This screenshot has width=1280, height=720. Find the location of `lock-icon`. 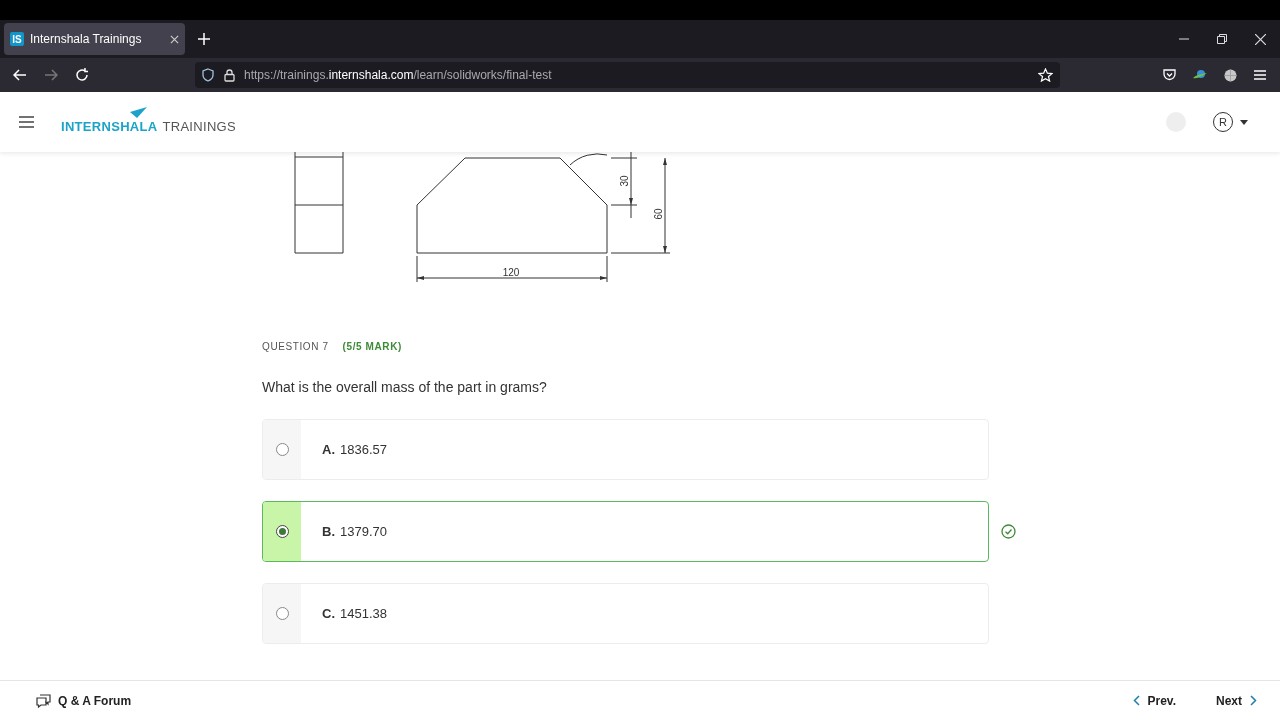

lock-icon is located at coordinates (229, 75).